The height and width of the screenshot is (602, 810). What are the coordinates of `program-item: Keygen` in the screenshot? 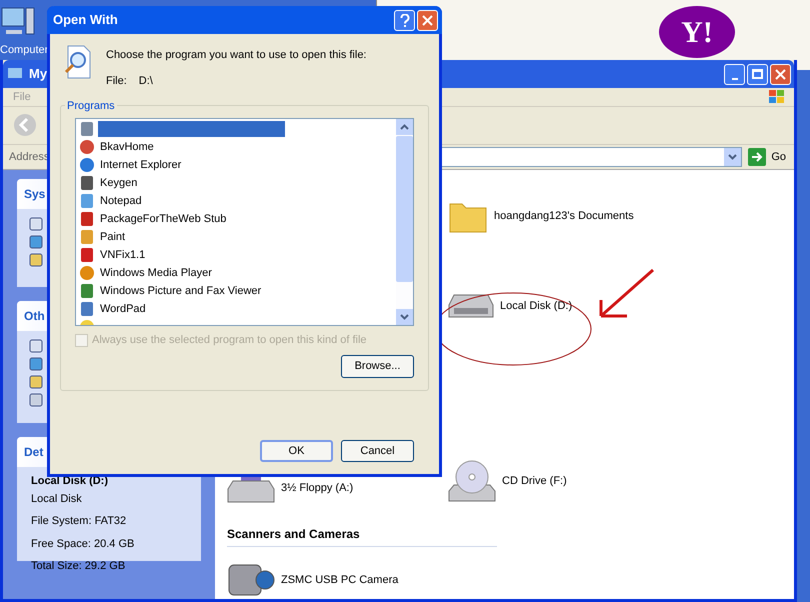 It's located at (237, 183).